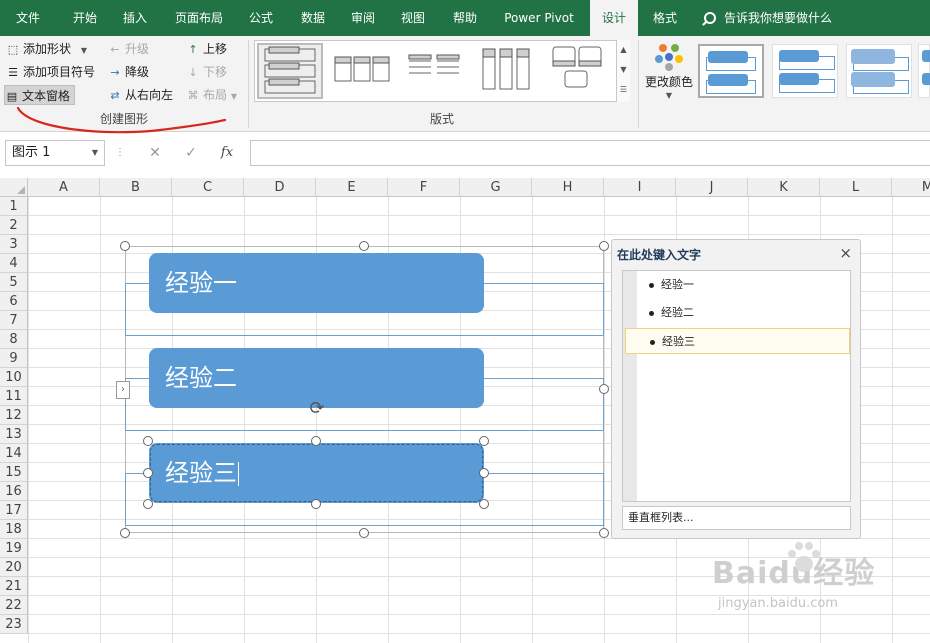 This screenshot has width=930, height=643. I want to click on add-shape-button: ⬚ 添加形状 ▼, so click(46, 49).